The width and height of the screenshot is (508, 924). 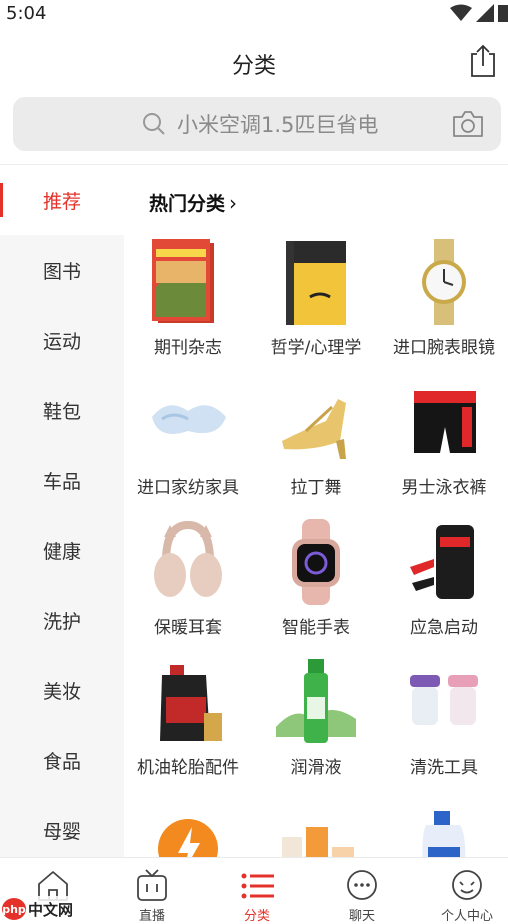 I want to click on sidebar-item-label: 美妆, so click(x=61, y=691).